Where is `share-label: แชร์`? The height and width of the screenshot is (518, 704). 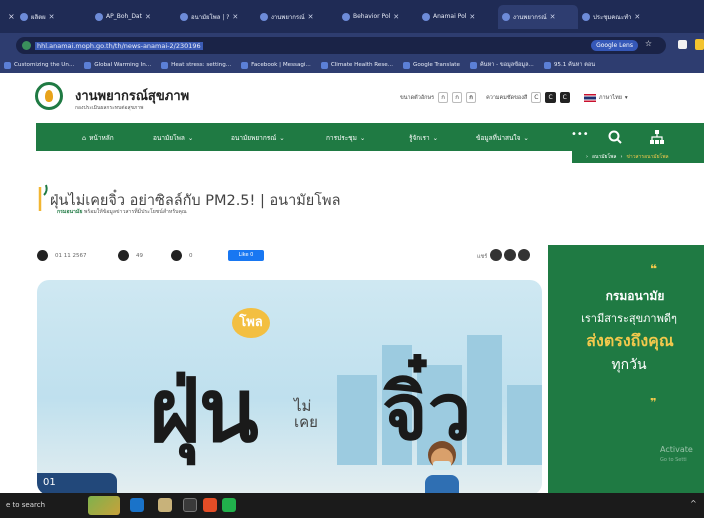 share-label: แชร์ is located at coordinates (482, 257).